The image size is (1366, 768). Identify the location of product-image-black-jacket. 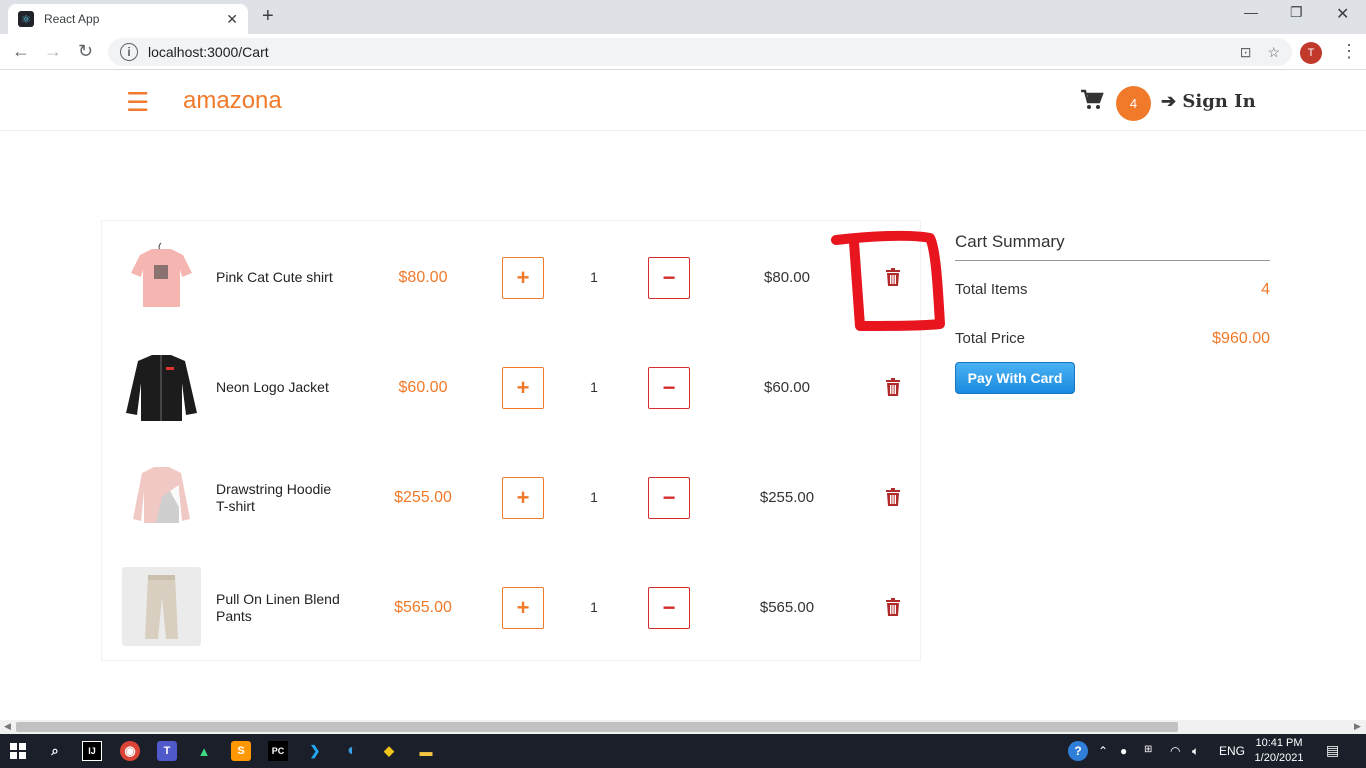
(161, 386).